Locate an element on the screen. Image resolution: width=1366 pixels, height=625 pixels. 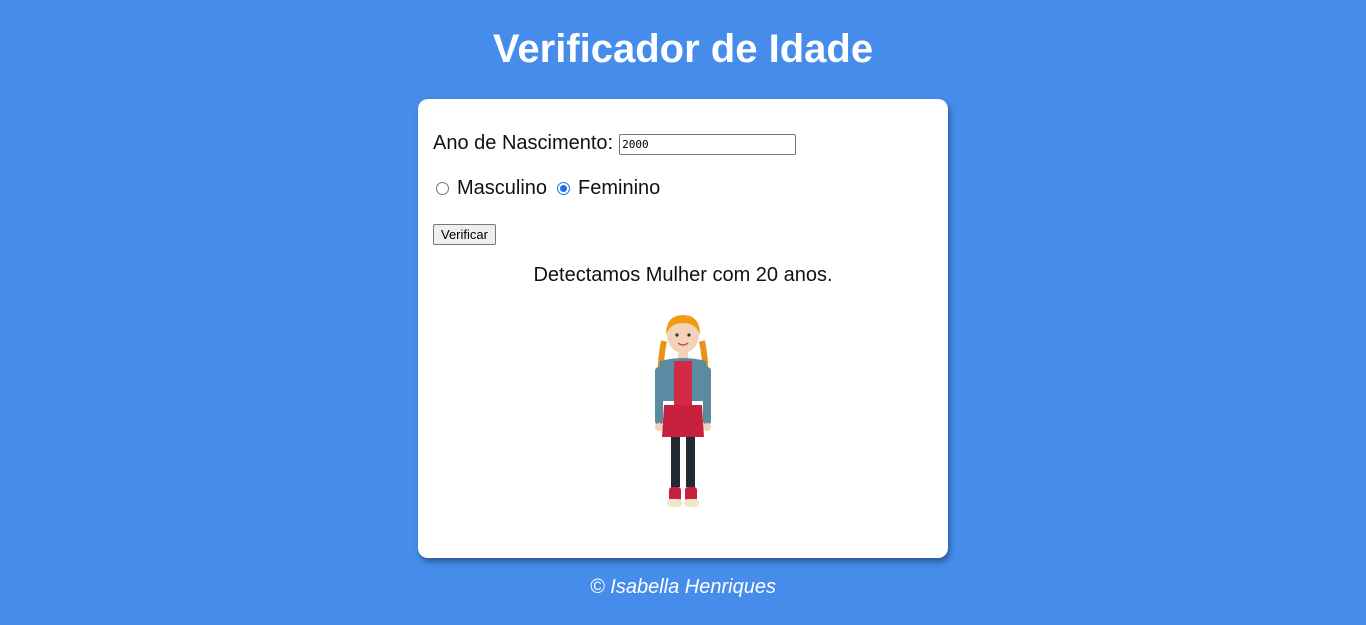
verify-button: Verificar is located at coordinates (464, 234).